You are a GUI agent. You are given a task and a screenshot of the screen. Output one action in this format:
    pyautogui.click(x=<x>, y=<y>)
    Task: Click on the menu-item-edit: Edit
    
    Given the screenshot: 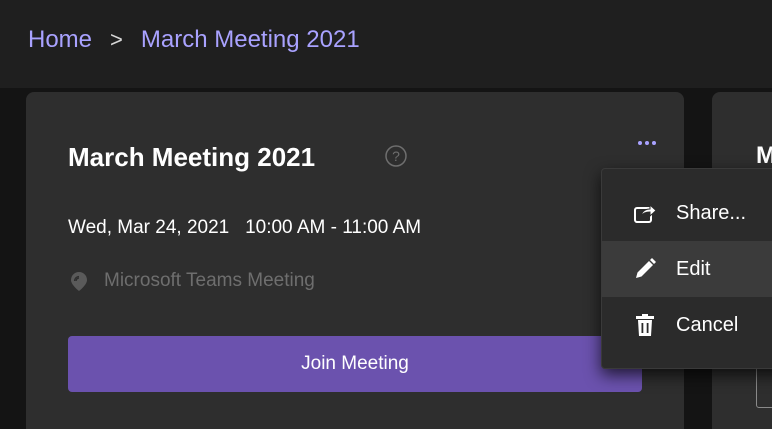 What is the action you would take?
    pyautogui.click(x=687, y=269)
    